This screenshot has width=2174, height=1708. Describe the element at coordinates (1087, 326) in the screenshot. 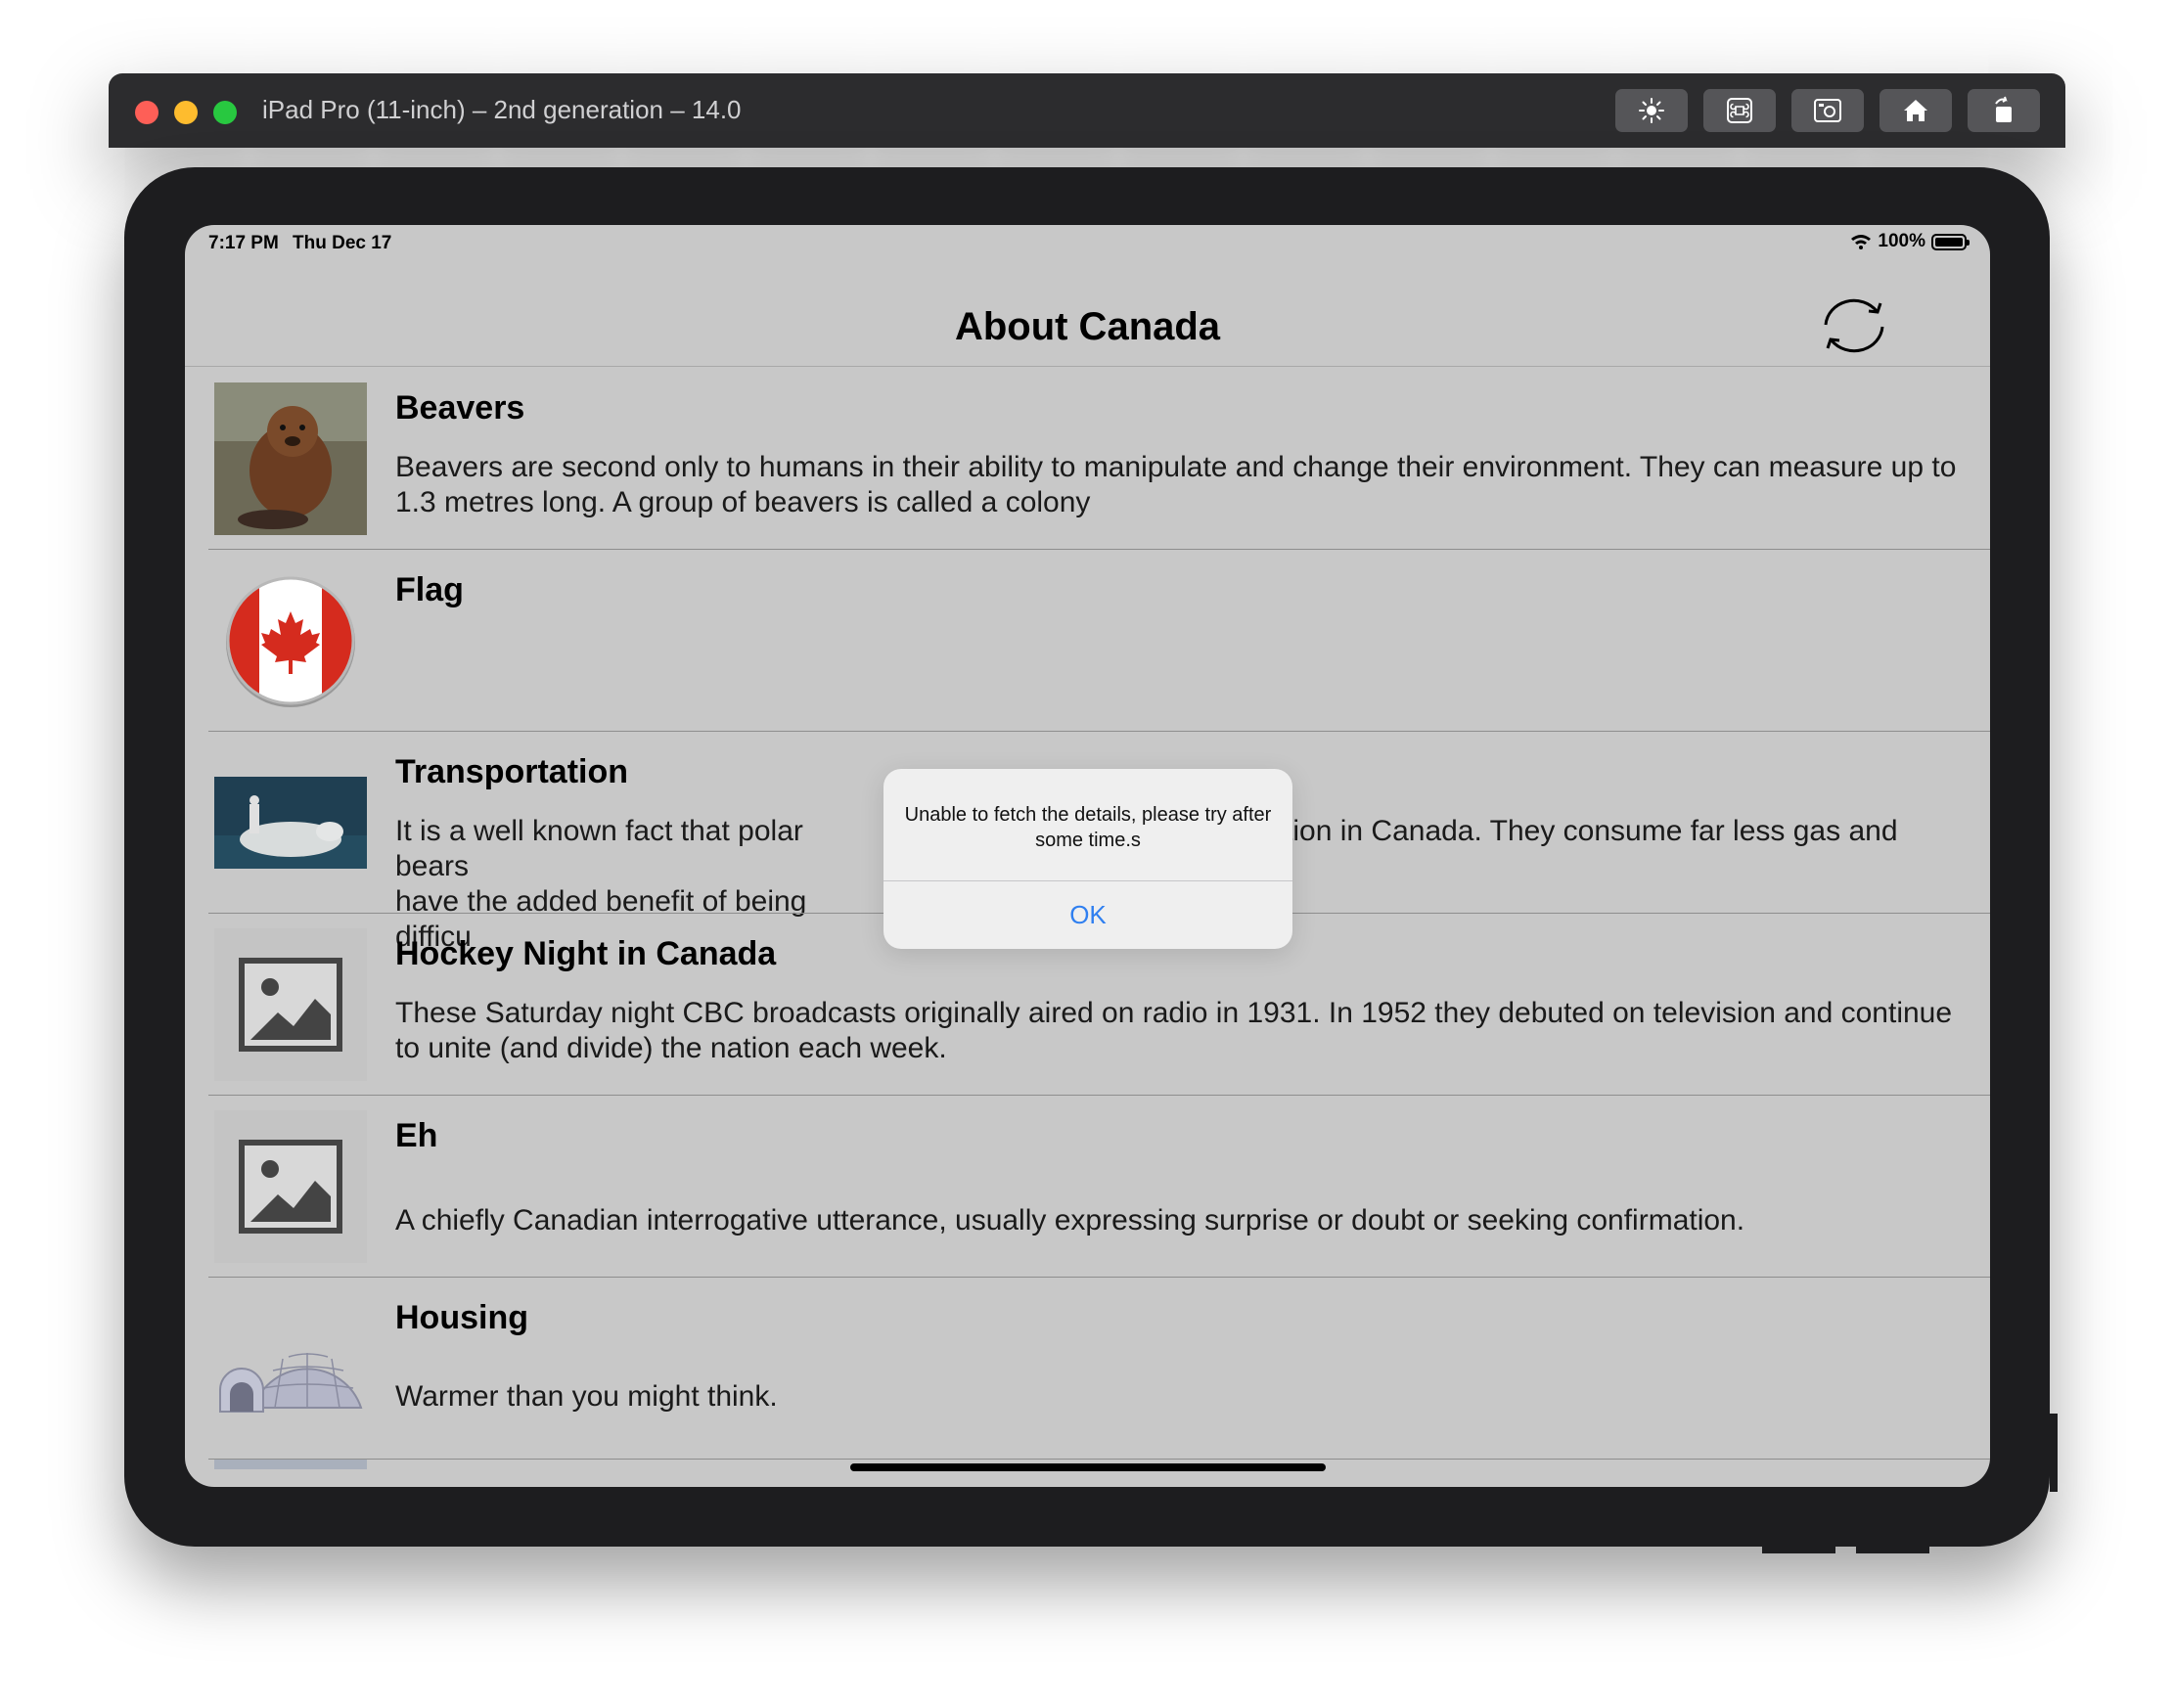

I see `page-title: About Canada` at that location.